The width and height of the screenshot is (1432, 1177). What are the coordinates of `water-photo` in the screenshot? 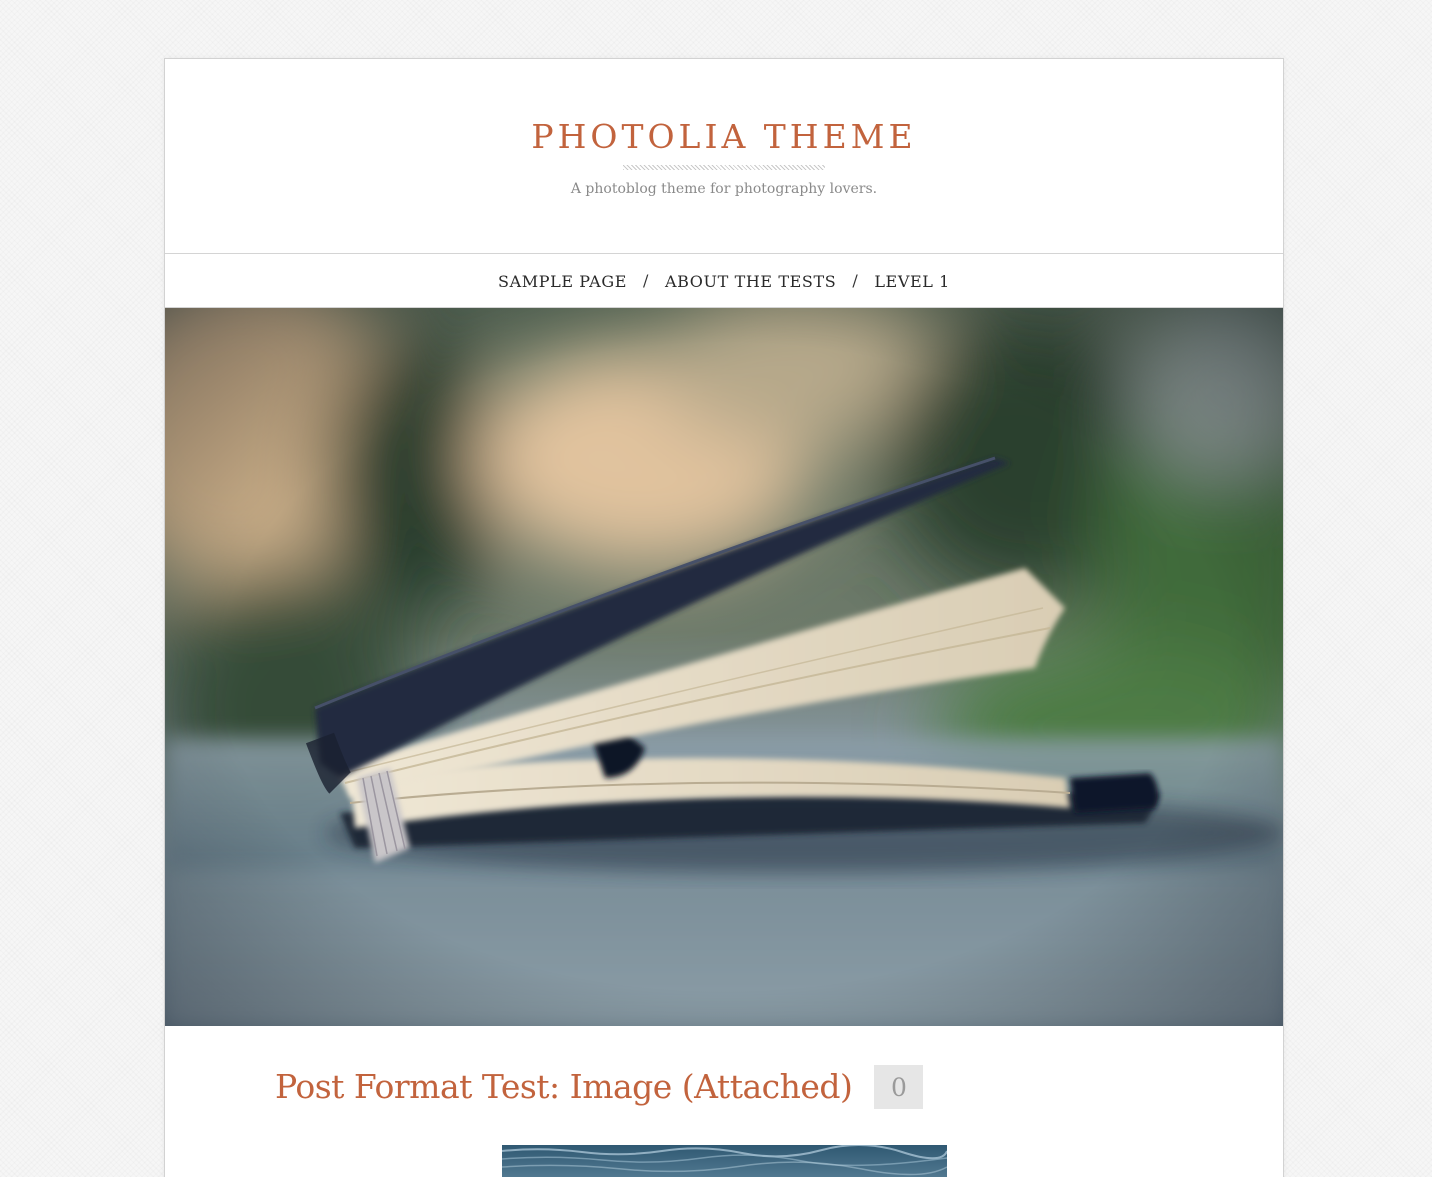 It's located at (724, 1161).